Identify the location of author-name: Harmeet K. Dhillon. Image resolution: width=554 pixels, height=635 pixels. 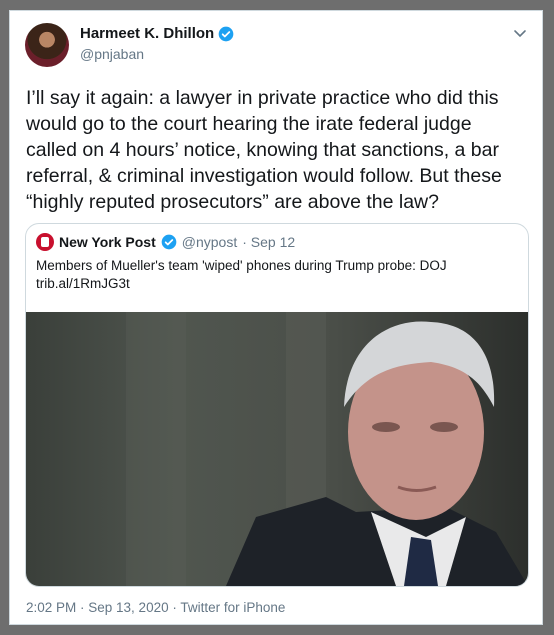
(147, 33).